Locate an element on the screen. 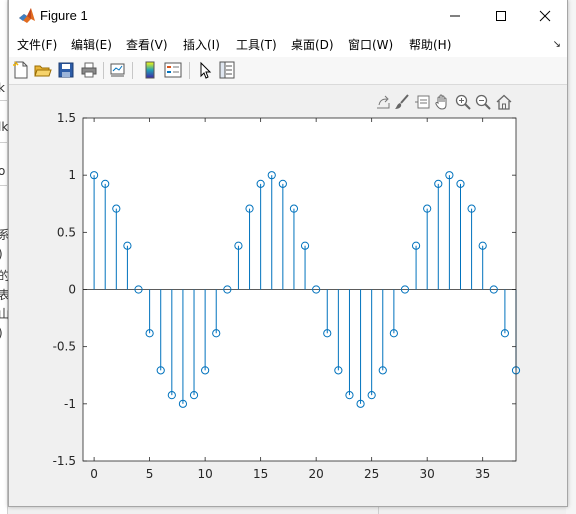 The width and height of the screenshot is (576, 514). menu-window: 窗口(W) is located at coordinates (370, 44).